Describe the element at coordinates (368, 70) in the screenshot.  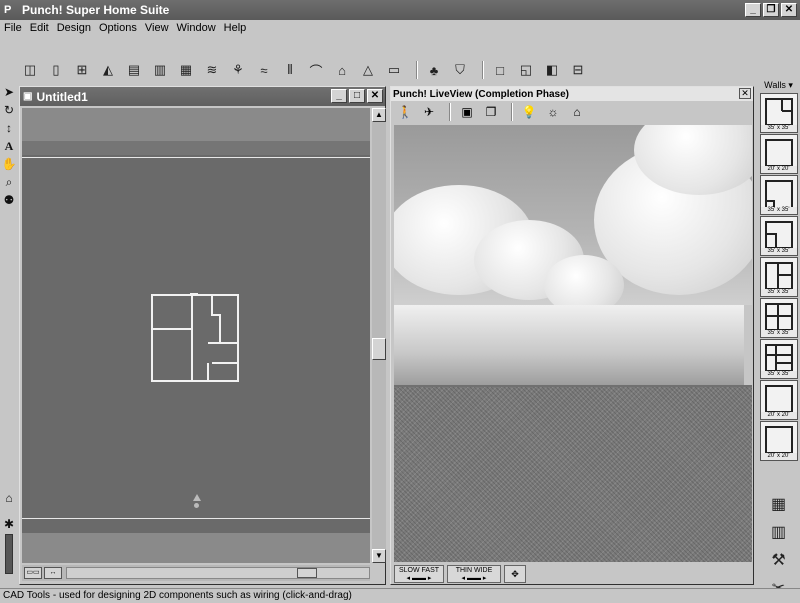
I see `gazebo-tool-icon: △` at that location.